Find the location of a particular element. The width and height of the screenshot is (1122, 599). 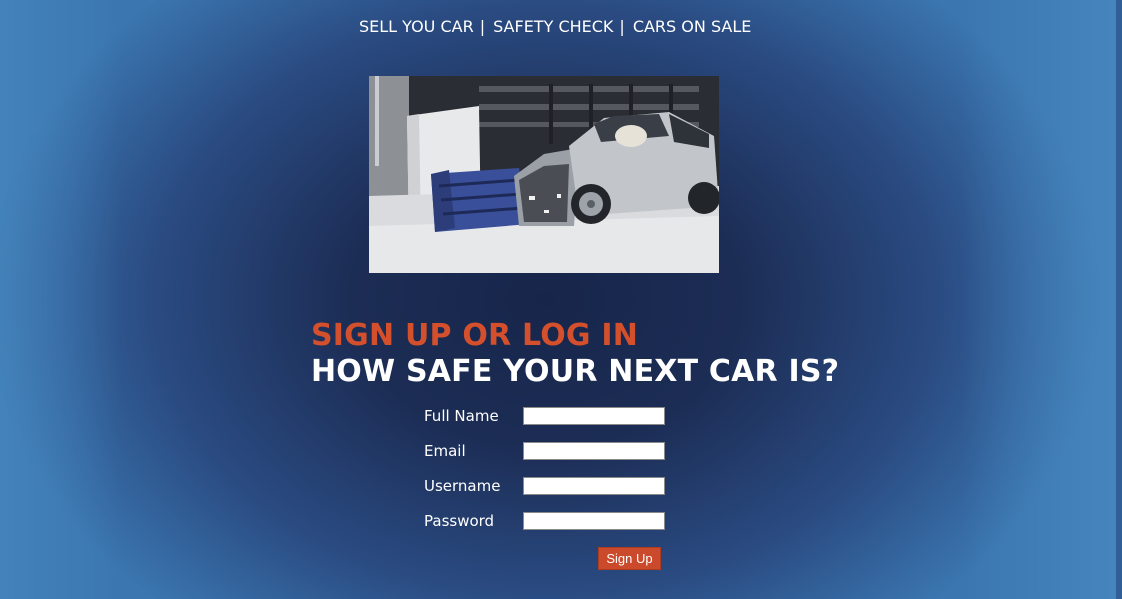

password-label: Password is located at coordinates (459, 521).